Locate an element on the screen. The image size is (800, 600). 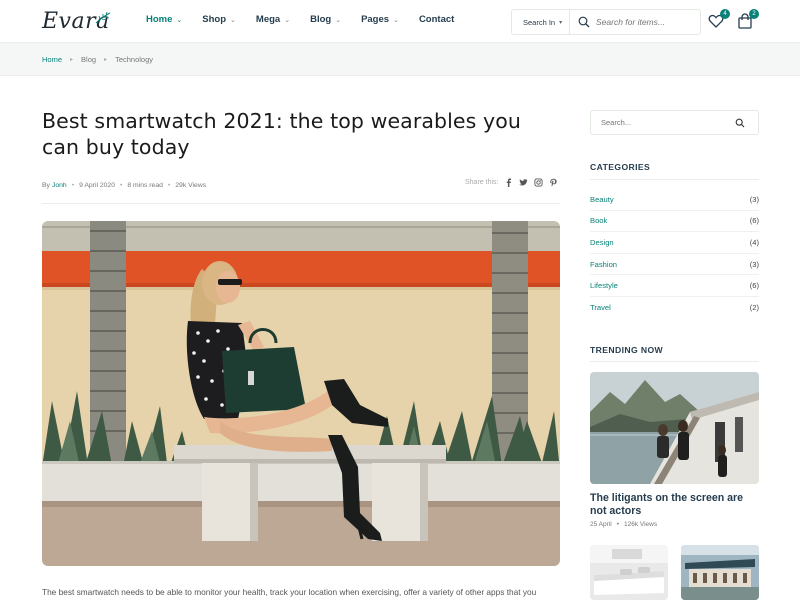
list-item: Fashion (3) is located at coordinates (674, 265).